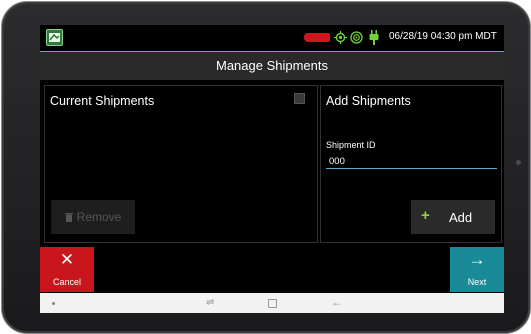 The width and height of the screenshot is (531, 334). Describe the element at coordinates (67, 259) in the screenshot. I see `close-icon: ✕` at that location.